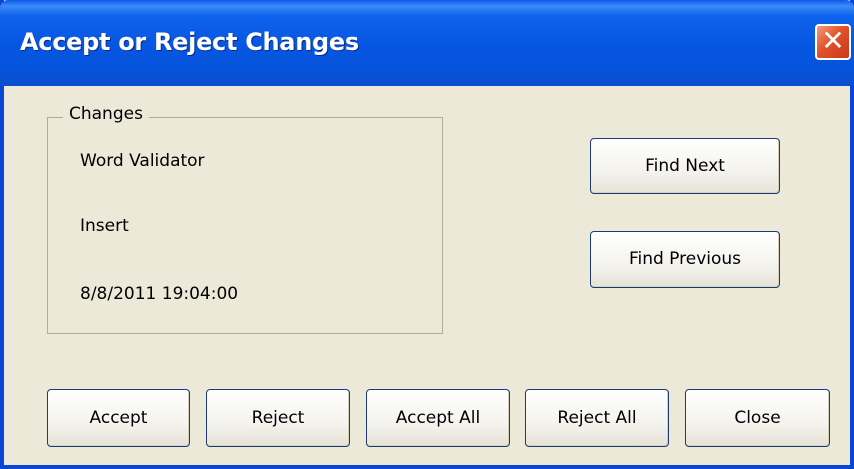 This screenshot has width=854, height=469. I want to click on reject-all-label: Reject All, so click(597, 418).